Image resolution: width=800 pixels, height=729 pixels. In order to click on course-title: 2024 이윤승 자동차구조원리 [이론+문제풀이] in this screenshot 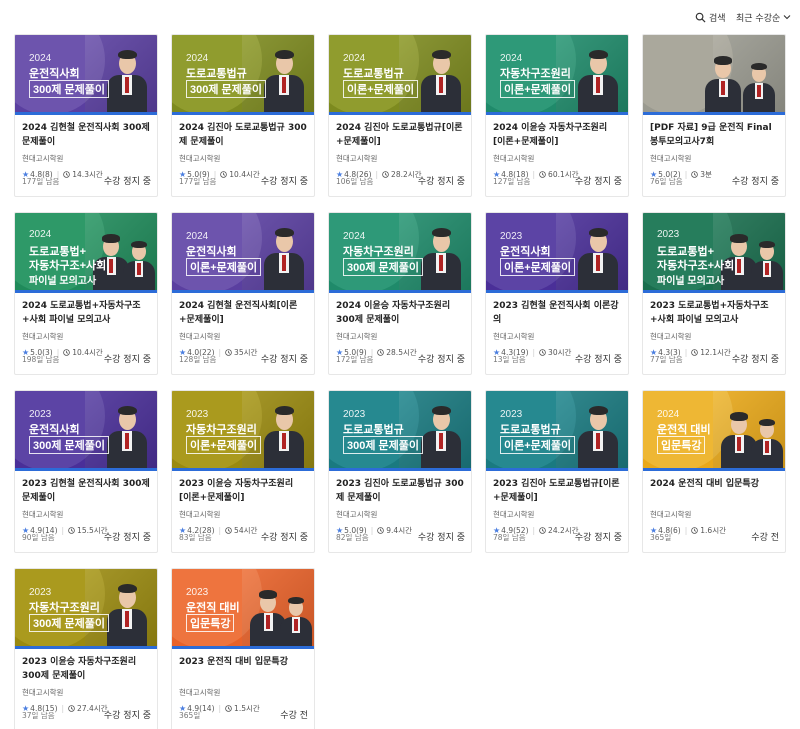, I will do `click(557, 135)`.